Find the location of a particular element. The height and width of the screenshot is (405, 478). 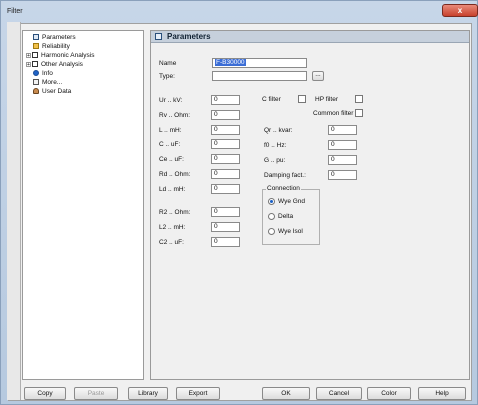

tree-item-user-data: User Data is located at coordinates (52, 92).